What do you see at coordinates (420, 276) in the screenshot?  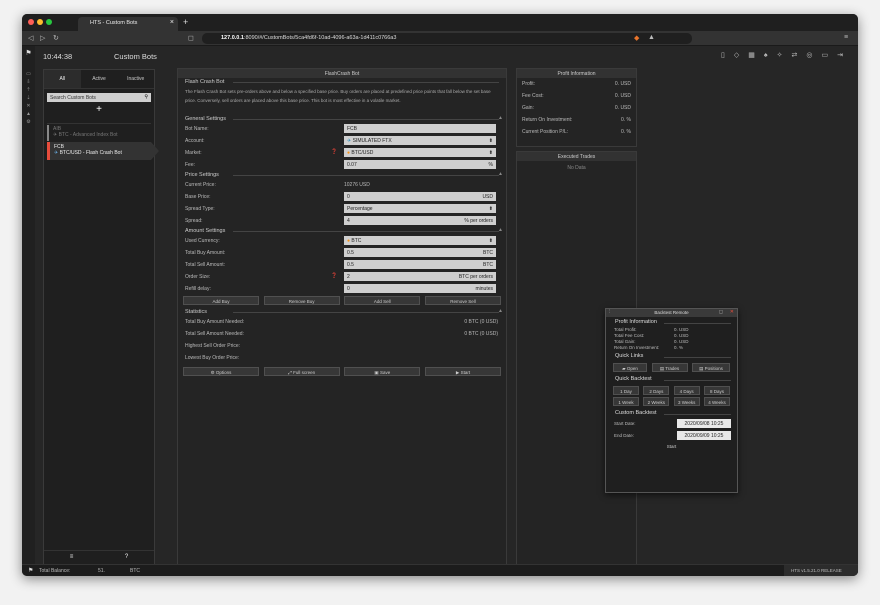 I see `order-size-field: 2 BTC per orders` at bounding box center [420, 276].